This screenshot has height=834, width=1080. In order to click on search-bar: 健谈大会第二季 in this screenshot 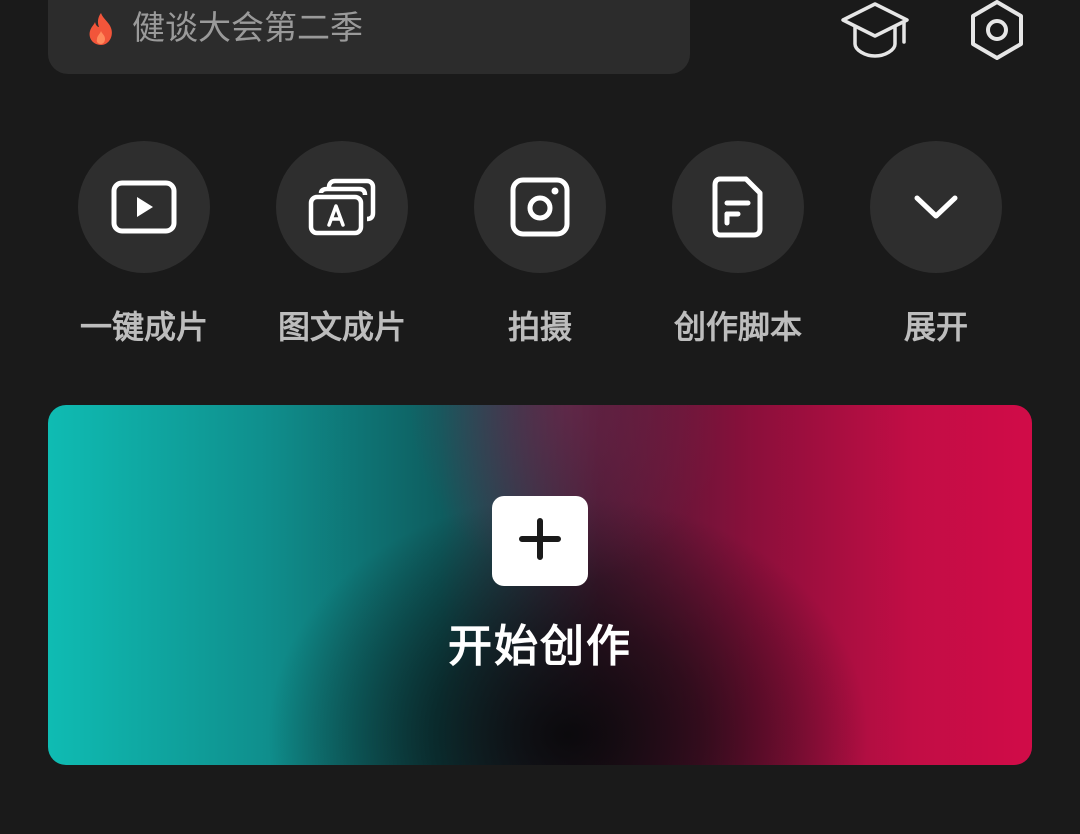, I will do `click(369, 37)`.